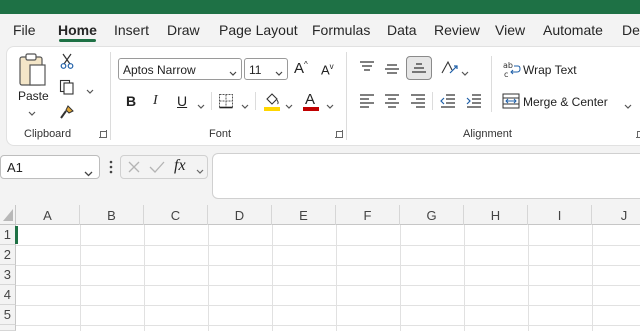  I want to click on alignment-launcher-icon, so click(638, 134).